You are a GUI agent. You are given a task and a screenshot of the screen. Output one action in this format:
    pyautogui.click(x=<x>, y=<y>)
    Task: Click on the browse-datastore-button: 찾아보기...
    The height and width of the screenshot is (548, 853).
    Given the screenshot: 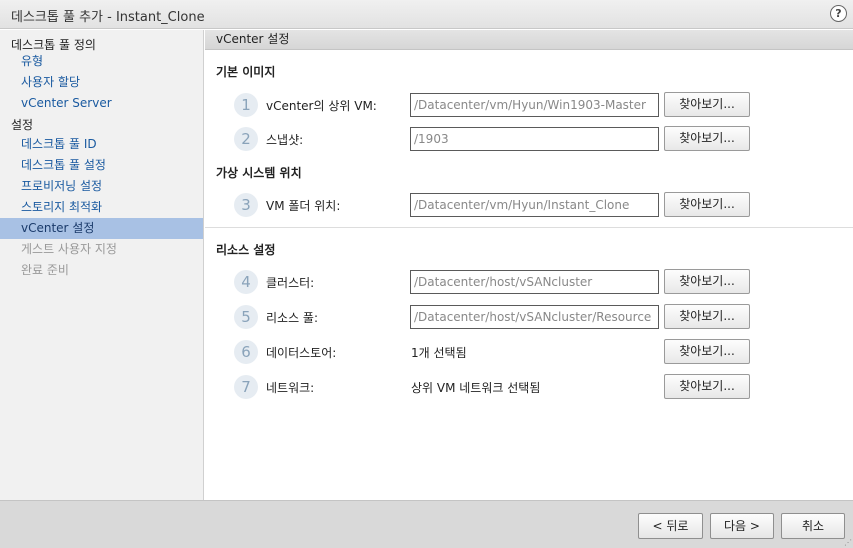 What is the action you would take?
    pyautogui.click(x=707, y=351)
    